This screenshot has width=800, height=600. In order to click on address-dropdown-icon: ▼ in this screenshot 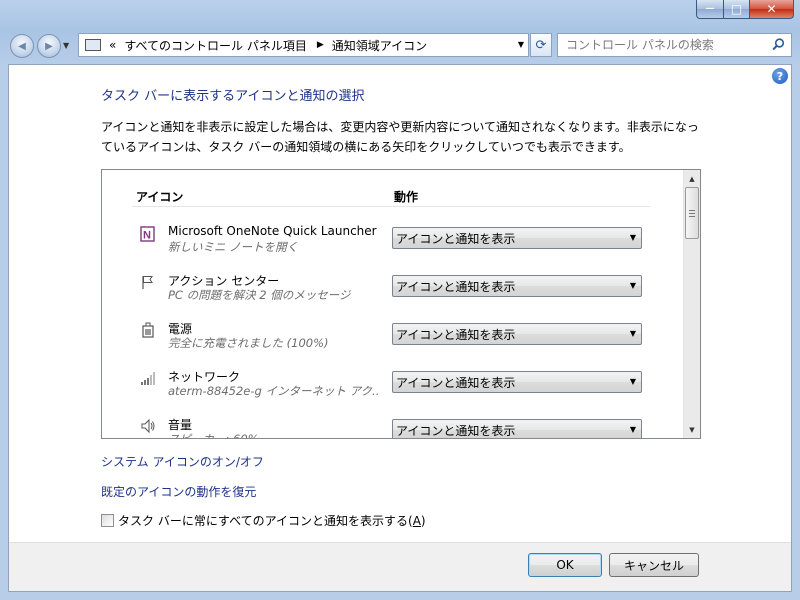, I will do `click(521, 44)`.